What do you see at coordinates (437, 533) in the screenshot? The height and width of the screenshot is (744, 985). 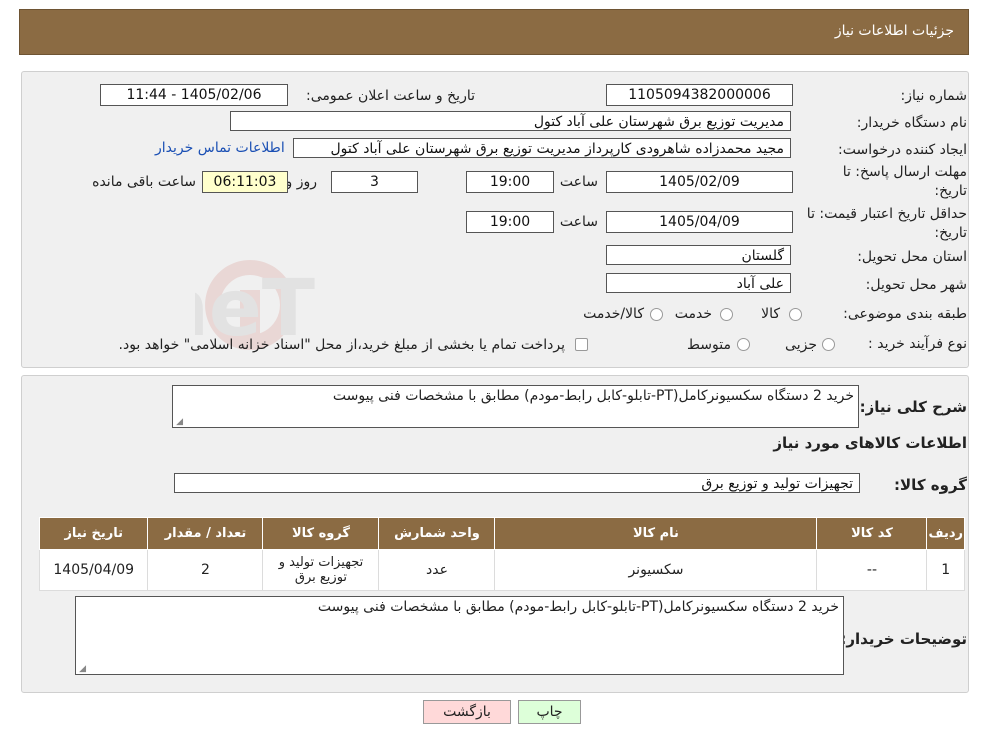 I see `col-unit: واحد شمارش` at bounding box center [437, 533].